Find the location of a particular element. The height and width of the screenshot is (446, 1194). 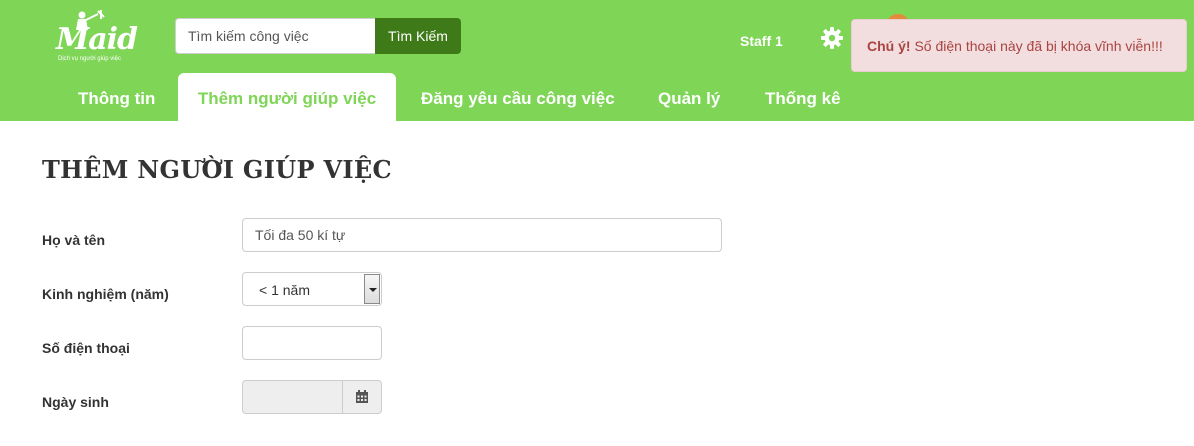

maid-logo: Maid Dịch vụ người giúp việc is located at coordinates (102, 38).